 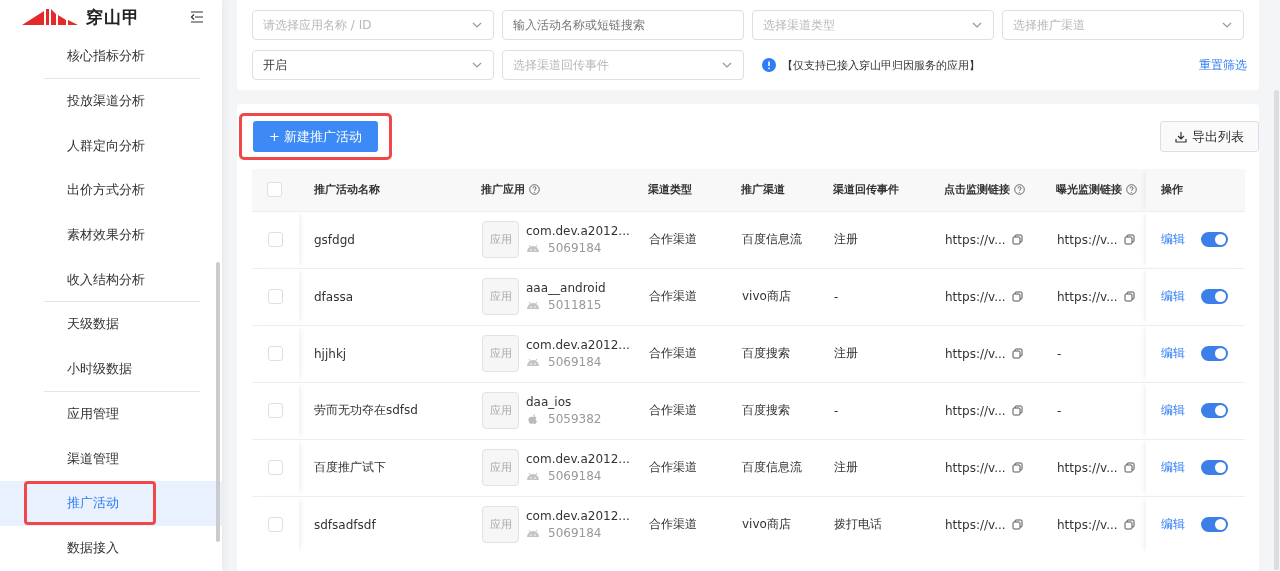 What do you see at coordinates (111, 101) in the screenshot?
I see `menu-item: 投放渠道分析` at bounding box center [111, 101].